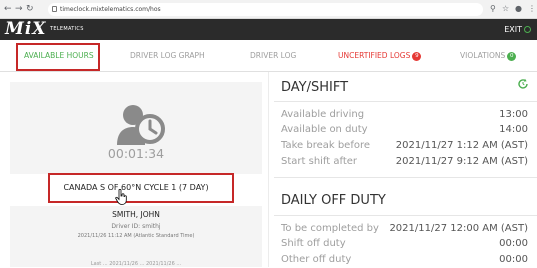  I want to click on highlight-box-cycle, so click(141, 188).